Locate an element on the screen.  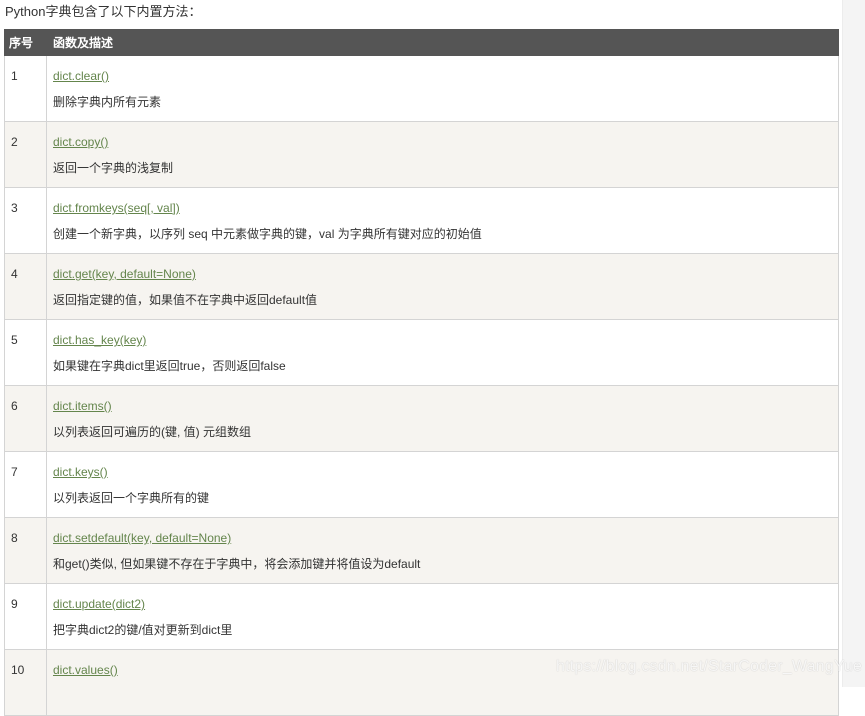
function-description: 返回指定键的值，如果值不在字典中返回default值 is located at coordinates (185, 300).